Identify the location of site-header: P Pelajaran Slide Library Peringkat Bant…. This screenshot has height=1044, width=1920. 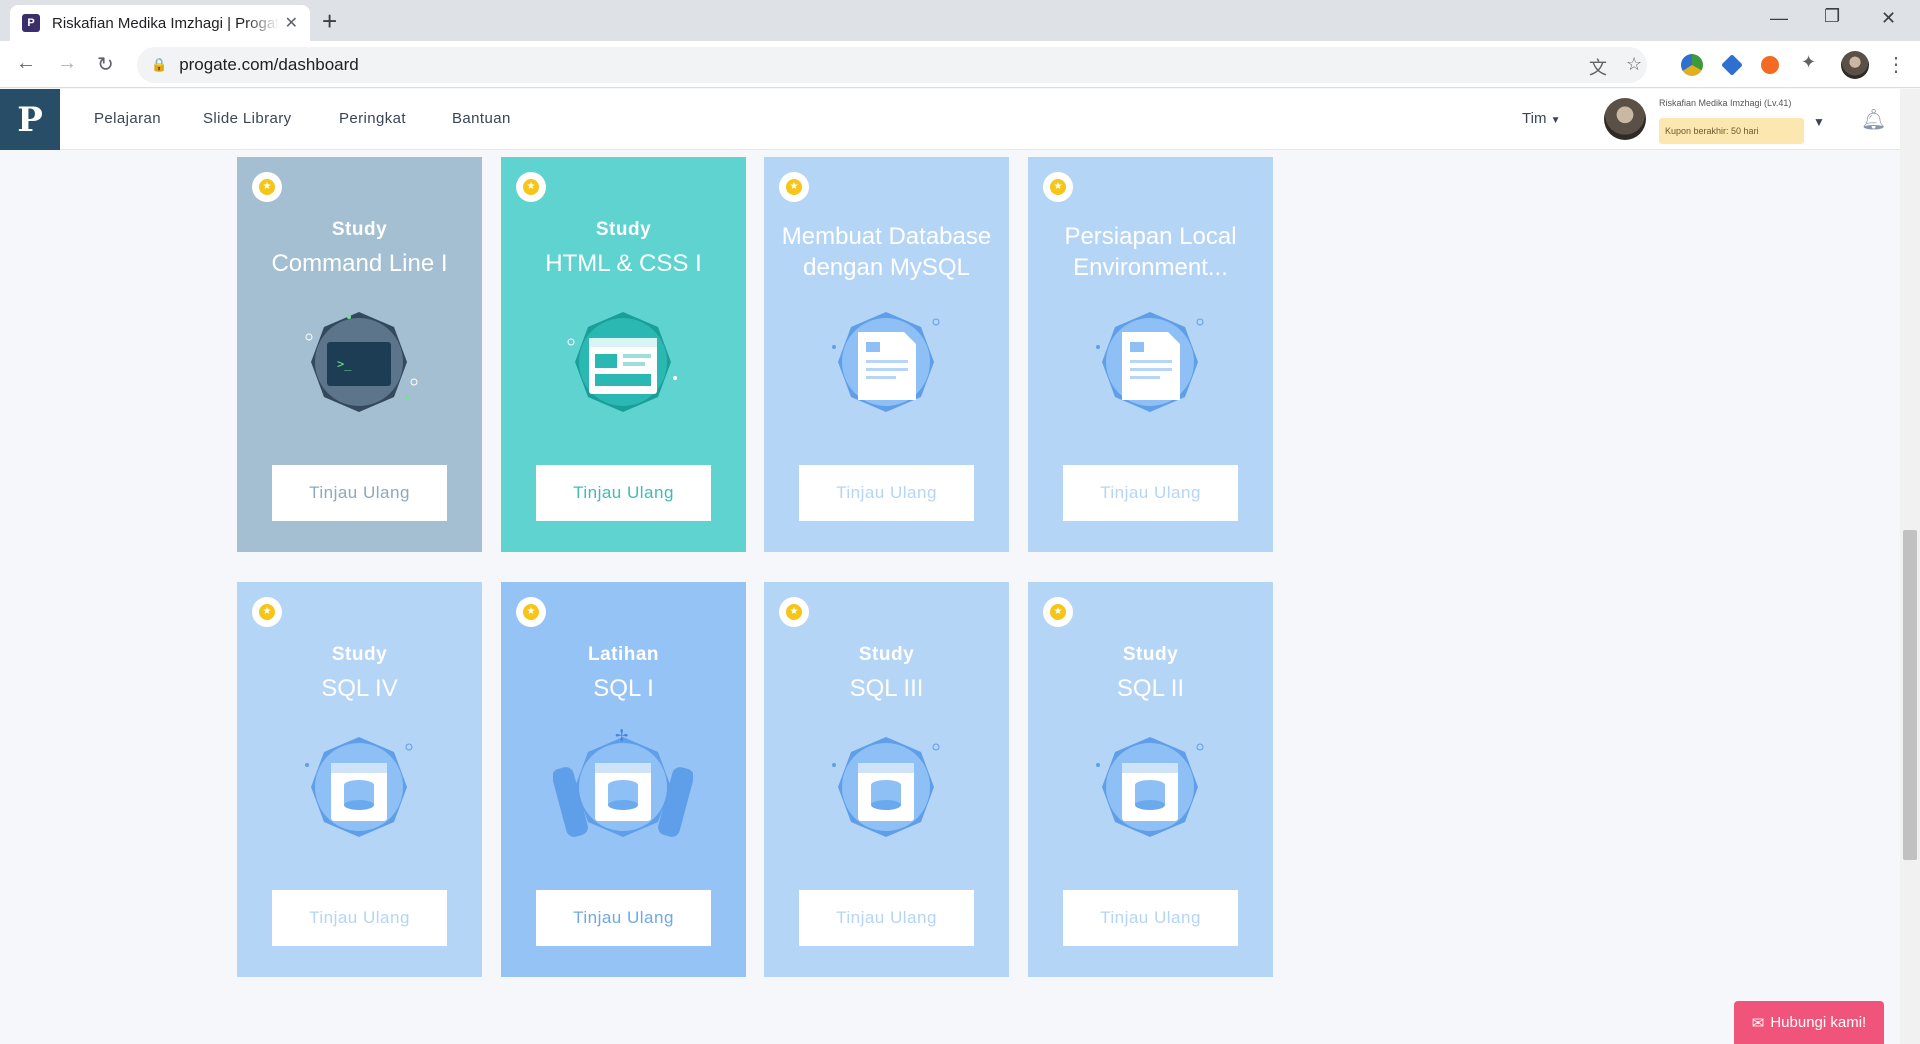
(950, 119).